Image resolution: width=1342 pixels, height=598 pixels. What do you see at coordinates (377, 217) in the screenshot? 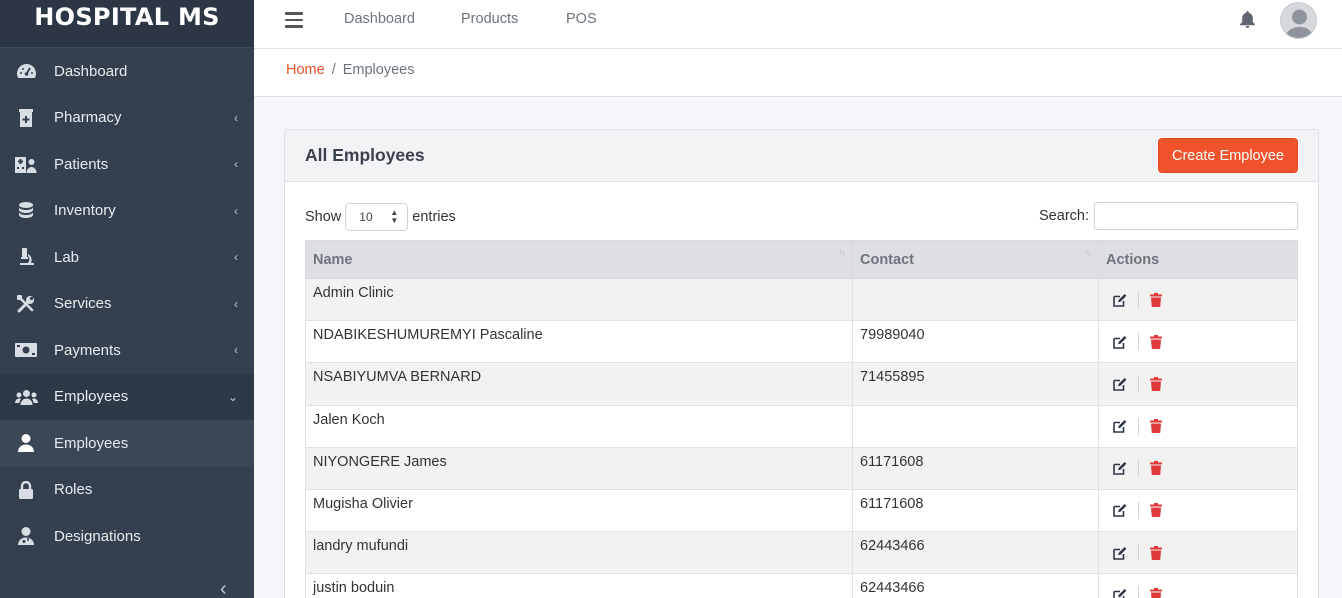
I see `entries-select: 10 ▲ ▼` at bounding box center [377, 217].